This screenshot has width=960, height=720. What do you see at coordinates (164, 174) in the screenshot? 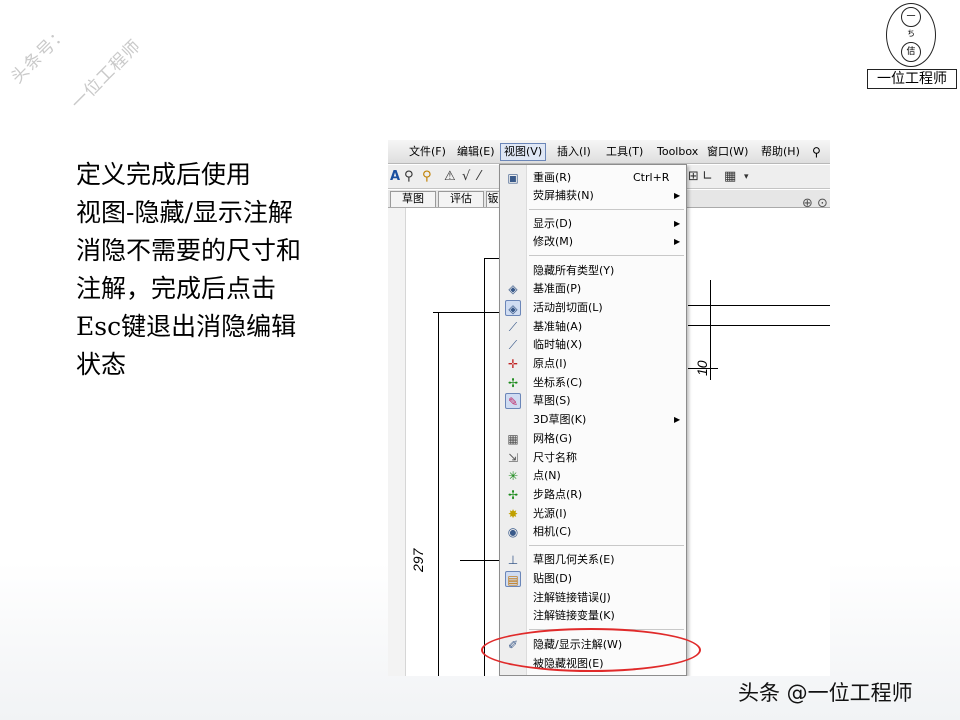
I see `instruction-line: 定义完成后使用` at bounding box center [164, 174].